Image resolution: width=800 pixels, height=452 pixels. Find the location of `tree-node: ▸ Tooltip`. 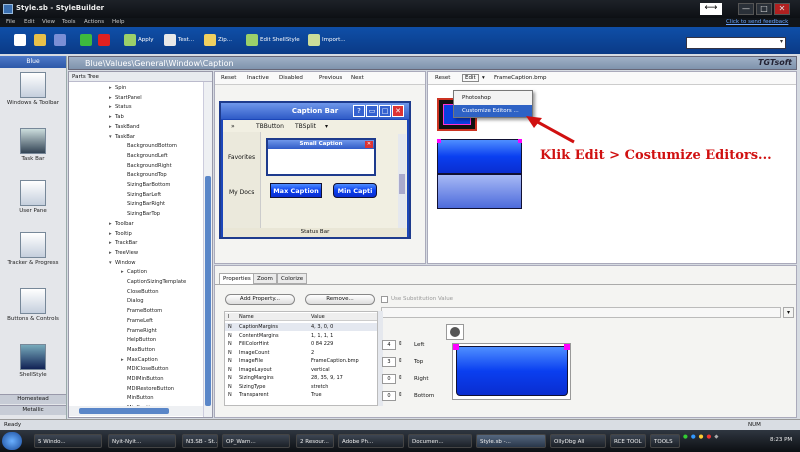

tree-node: ▸ Tooltip is located at coordinates (120, 234).